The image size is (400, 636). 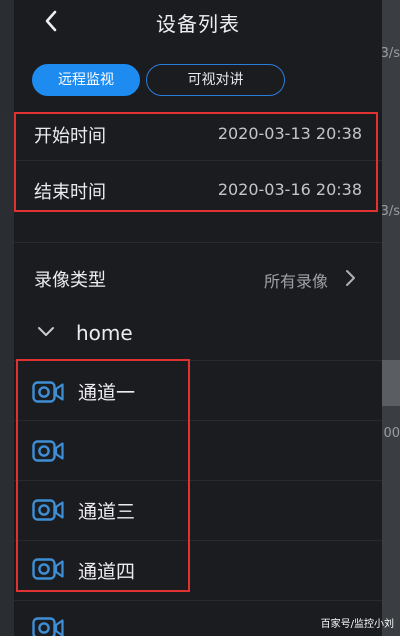 I want to click on record-type-value: 所有录像, so click(x=295, y=281).